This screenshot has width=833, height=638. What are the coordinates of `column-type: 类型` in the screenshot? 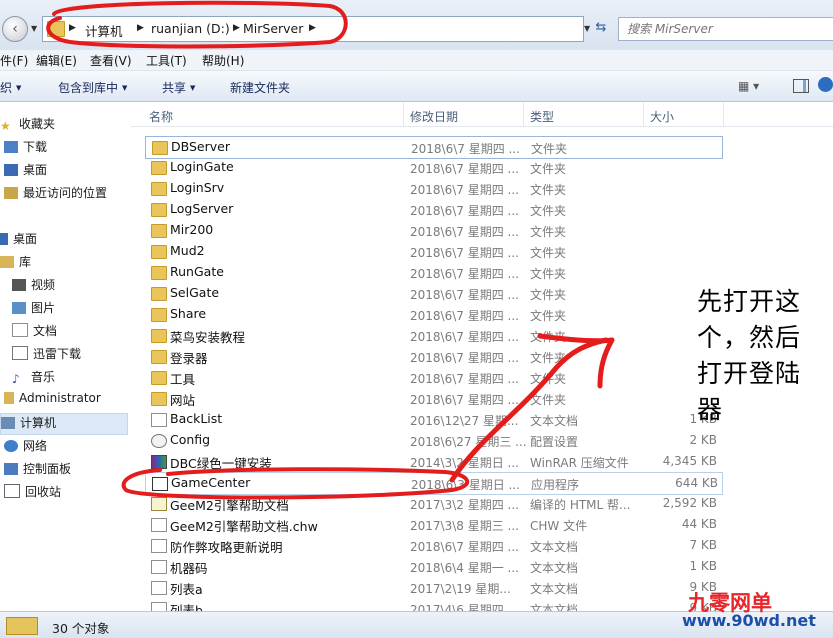 It's located at (542, 116).